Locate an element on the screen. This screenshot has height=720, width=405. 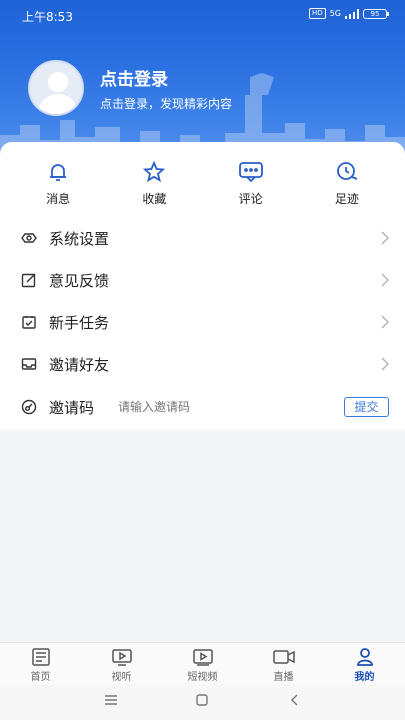
eye-settings-icon is located at coordinates (29, 238).